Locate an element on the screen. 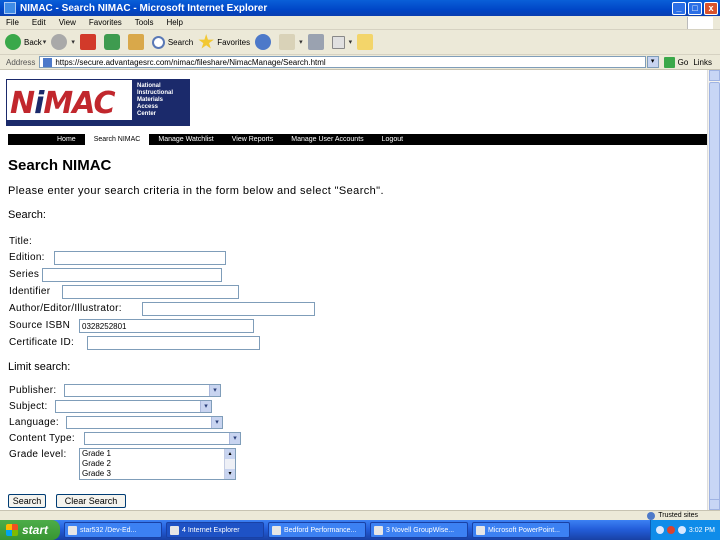 This screenshot has width=720, height=540. logo-wordmark-n: N is located at coordinates (22, 103).